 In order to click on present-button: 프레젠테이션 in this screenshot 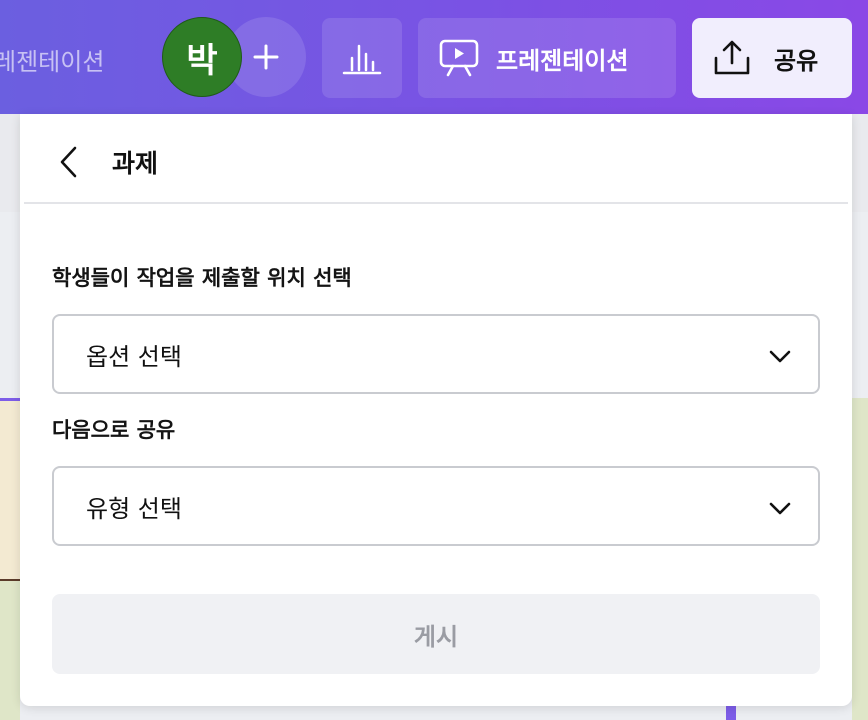, I will do `click(547, 58)`.